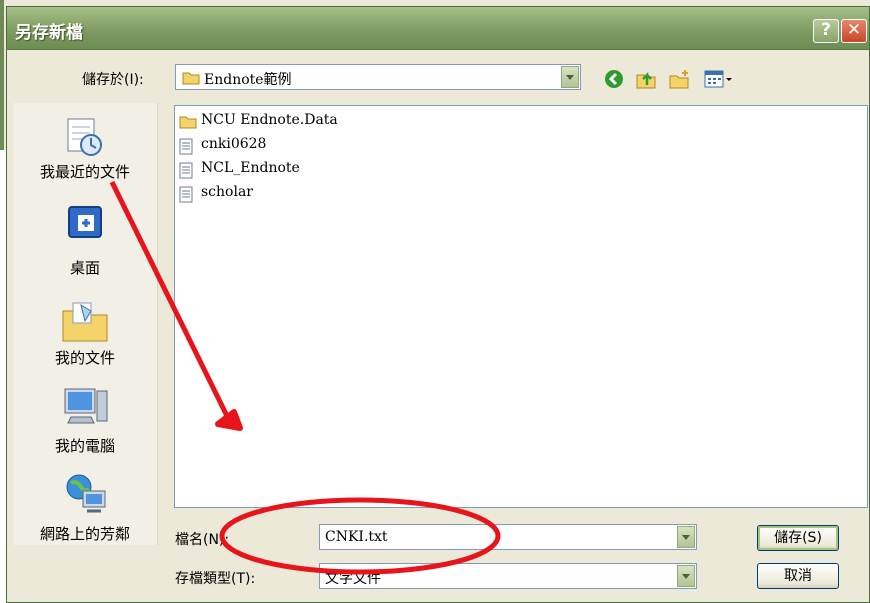  I want to click on filename-label: 檔名(N):, so click(202, 540).